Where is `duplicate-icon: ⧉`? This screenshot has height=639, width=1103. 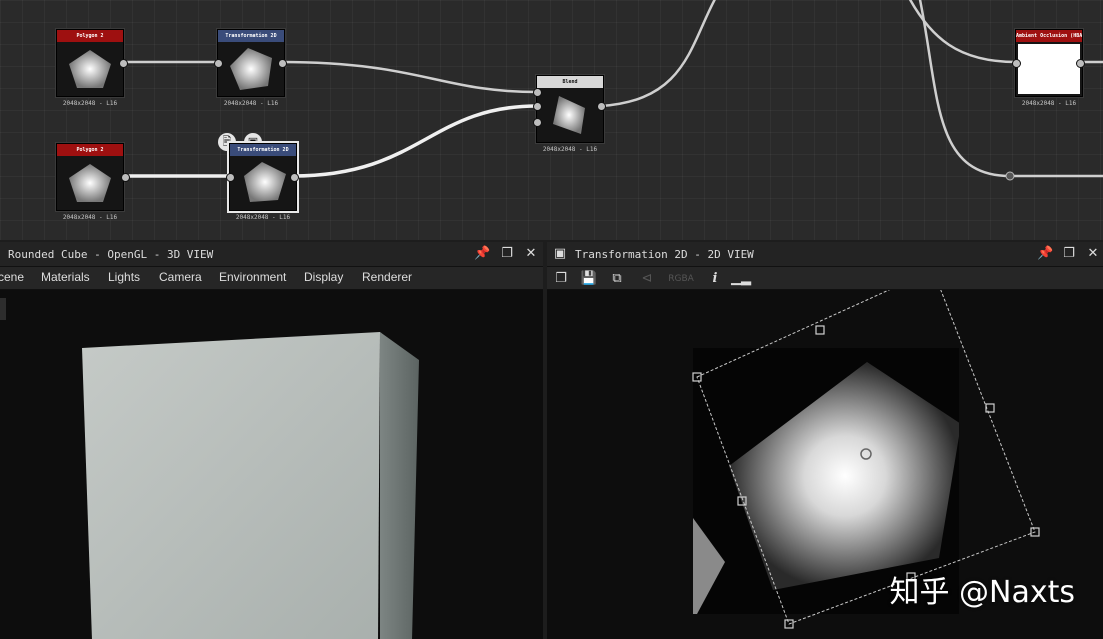
duplicate-icon: ⧉ is located at coordinates (617, 279).